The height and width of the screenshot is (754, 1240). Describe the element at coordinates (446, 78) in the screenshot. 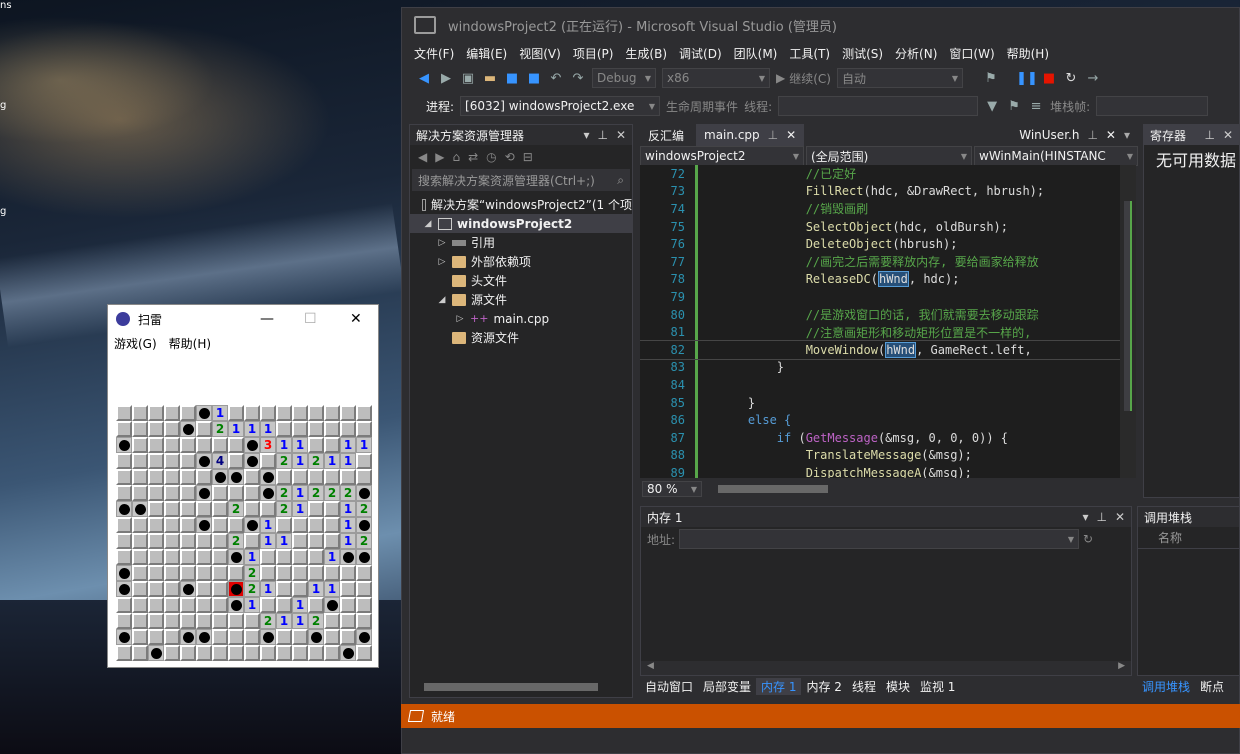

I see `forward-icon: ▶` at that location.